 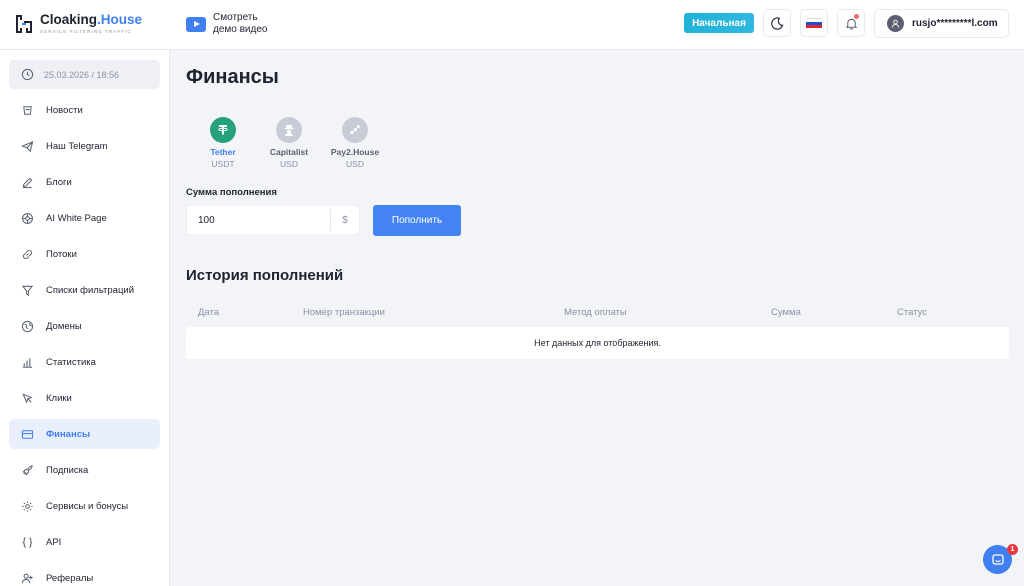 I want to click on user-menu: rusjo*********l.com, so click(x=941, y=23).